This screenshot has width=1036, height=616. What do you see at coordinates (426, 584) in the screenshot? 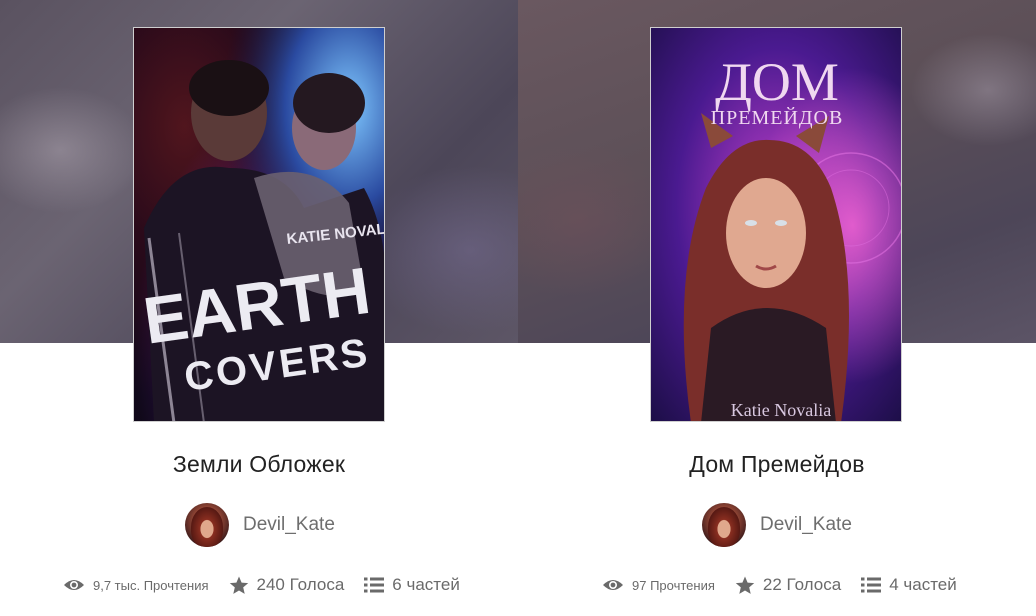
I see `parts-count: 6 частей` at bounding box center [426, 584].